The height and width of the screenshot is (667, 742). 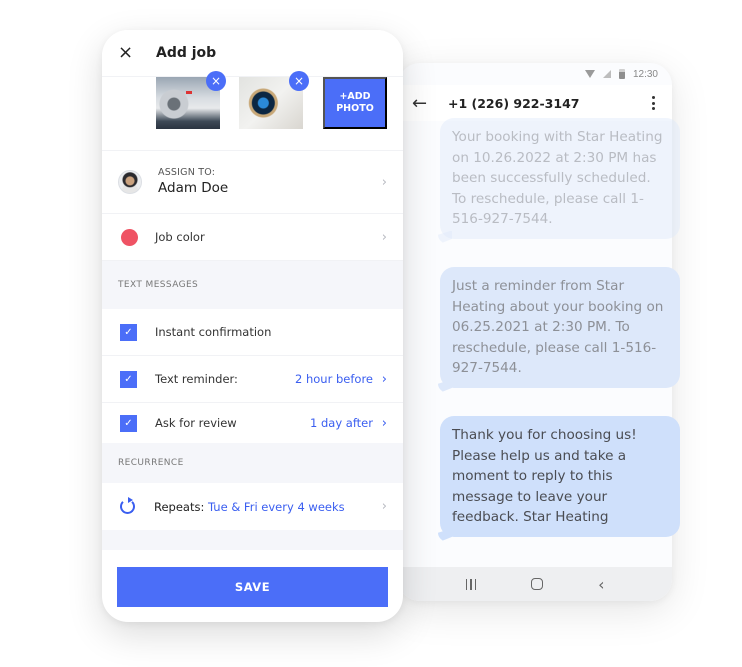 I want to click on assign-to-row: ASSIGN TO: Adam Doe ›, so click(x=252, y=182).